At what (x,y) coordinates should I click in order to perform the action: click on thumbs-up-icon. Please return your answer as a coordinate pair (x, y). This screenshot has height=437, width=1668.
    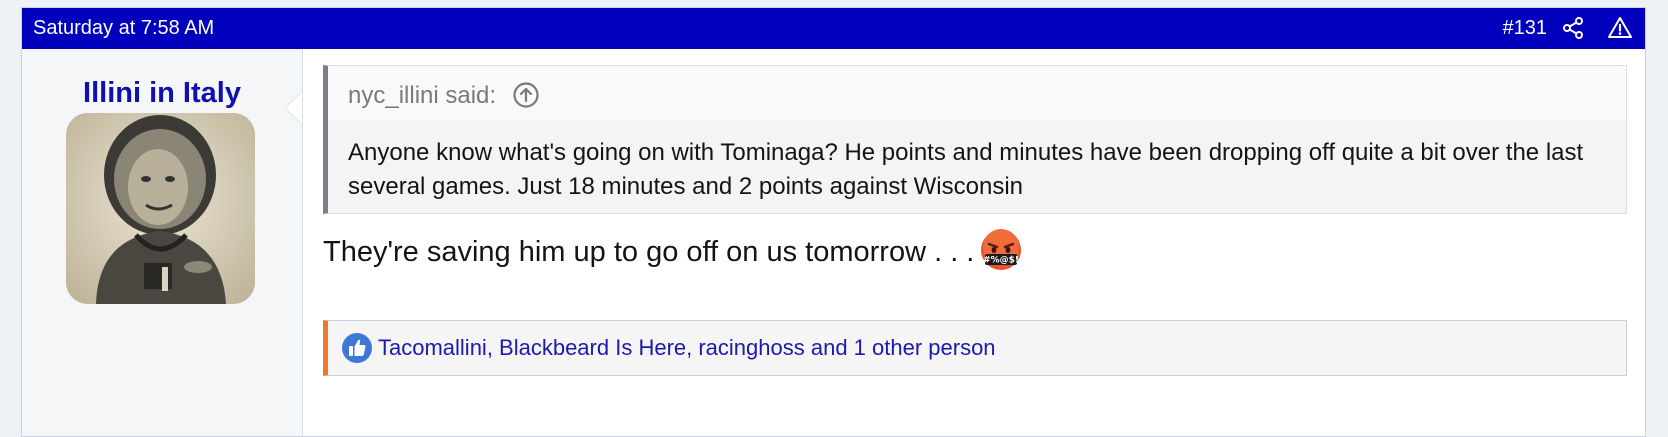
    Looking at the image, I should click on (357, 348).